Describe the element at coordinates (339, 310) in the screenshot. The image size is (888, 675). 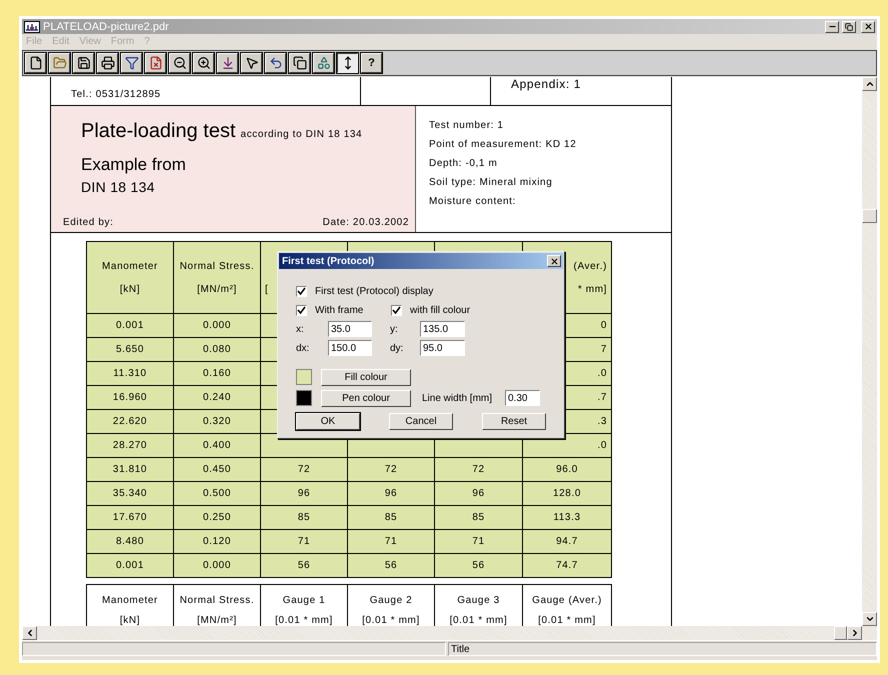
I see `checkbox-label: With frame` at that location.